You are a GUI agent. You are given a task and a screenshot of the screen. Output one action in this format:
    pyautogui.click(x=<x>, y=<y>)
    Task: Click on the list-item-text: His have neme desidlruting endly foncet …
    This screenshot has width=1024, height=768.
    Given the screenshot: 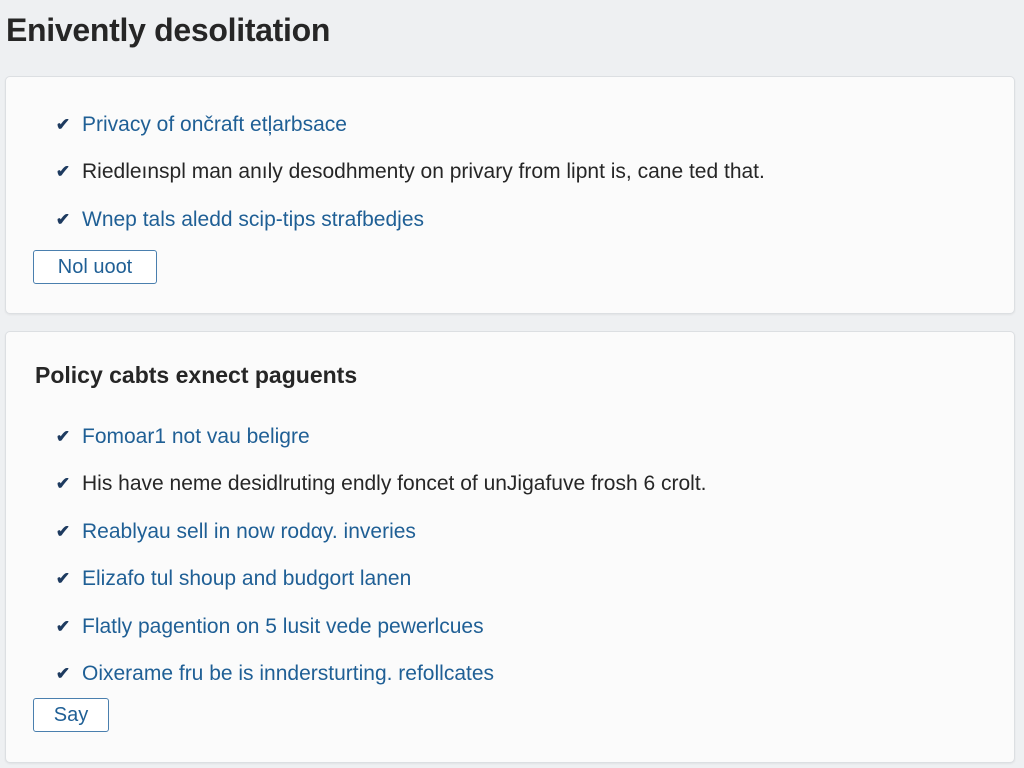 What is the action you would take?
    pyautogui.click(x=394, y=484)
    